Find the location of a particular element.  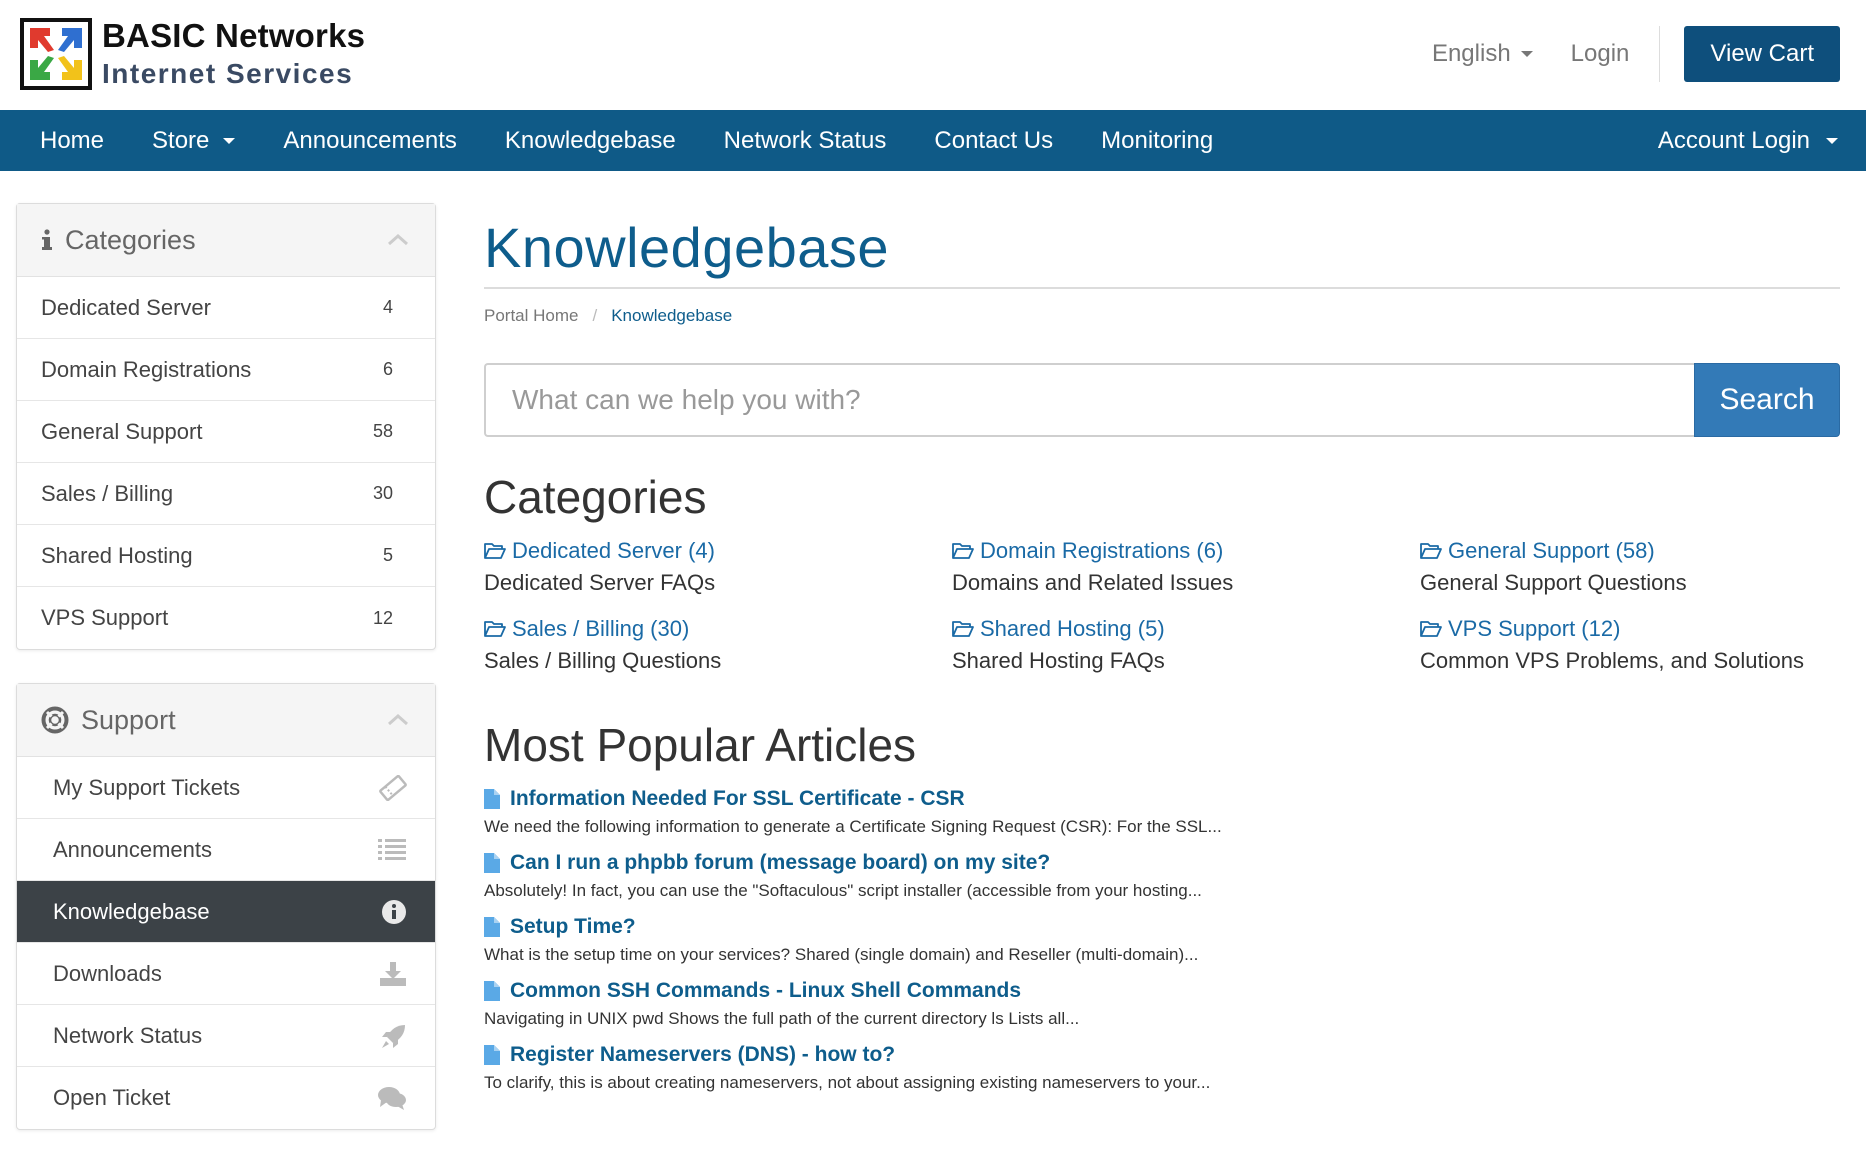

category-count: 5 is located at coordinates (387, 555).